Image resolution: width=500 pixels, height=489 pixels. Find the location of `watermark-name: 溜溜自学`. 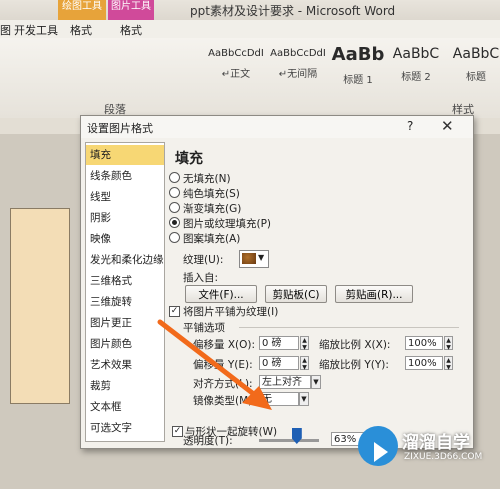

watermark-name: 溜溜自学 is located at coordinates (436, 443).